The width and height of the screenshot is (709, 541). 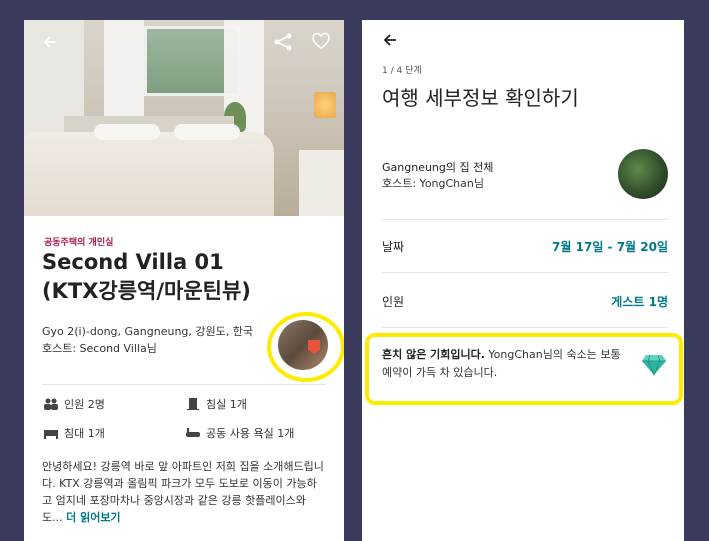 I want to click on share-icon, so click(x=283, y=42).